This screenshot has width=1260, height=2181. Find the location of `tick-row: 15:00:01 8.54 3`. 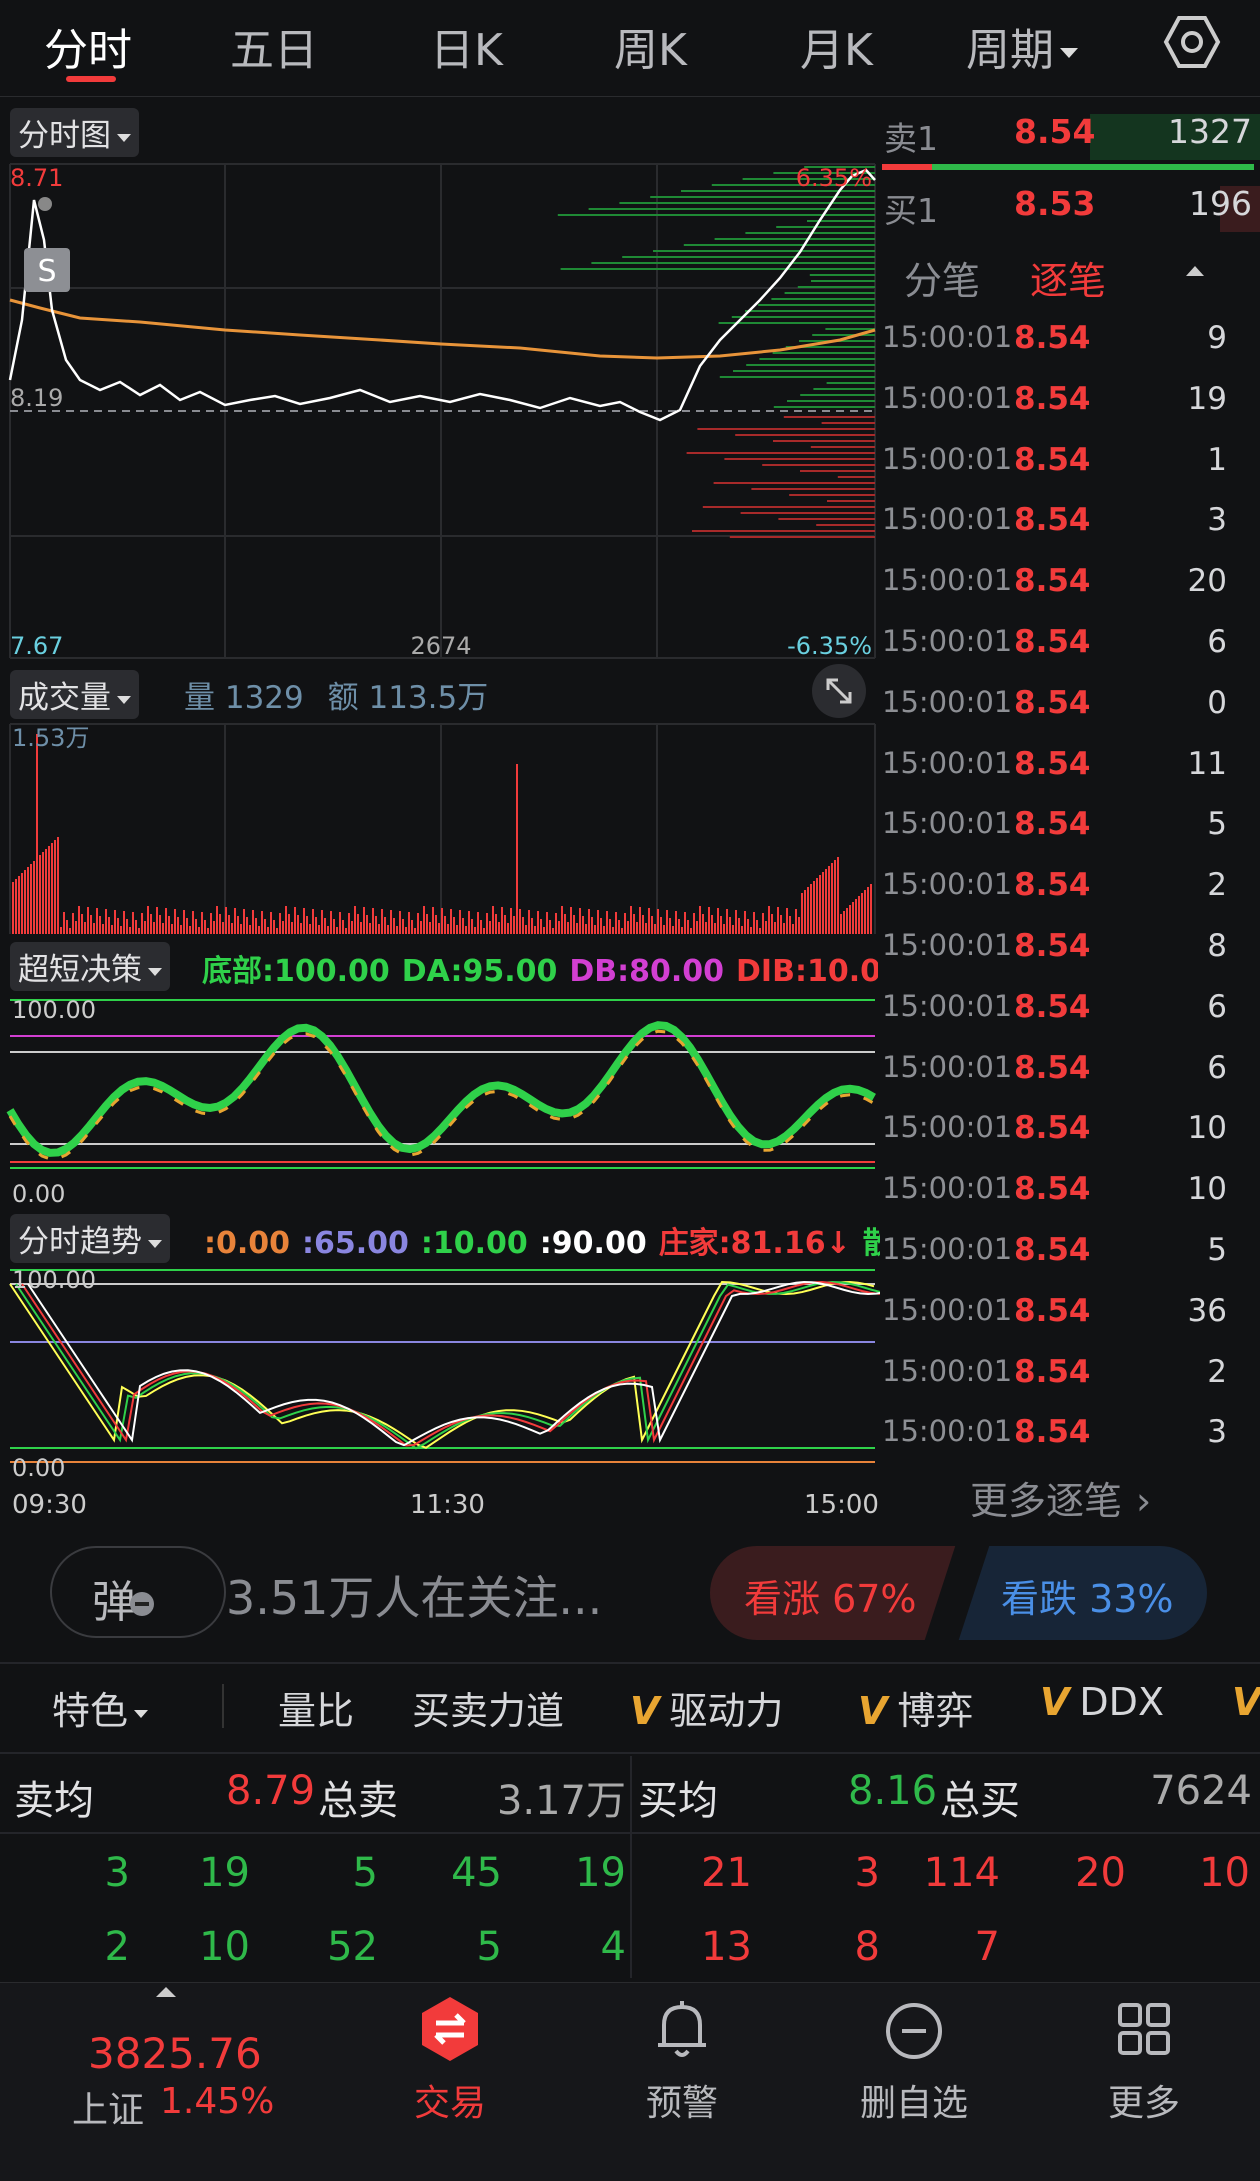

tick-row: 15:00:01 8.54 3 is located at coordinates (1054, 524).